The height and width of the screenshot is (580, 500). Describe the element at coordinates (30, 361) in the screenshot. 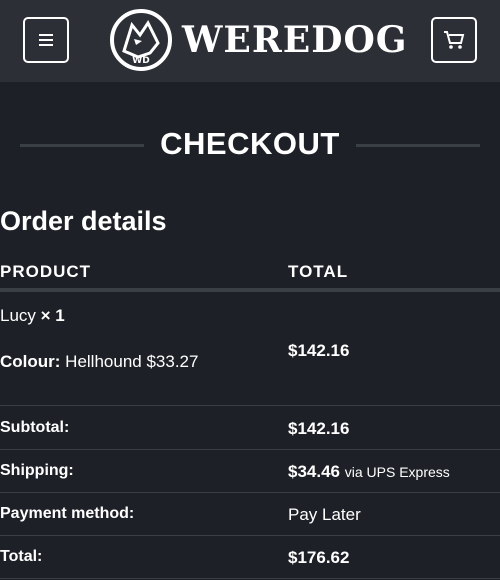

I see `variant-label: Colour:` at that location.